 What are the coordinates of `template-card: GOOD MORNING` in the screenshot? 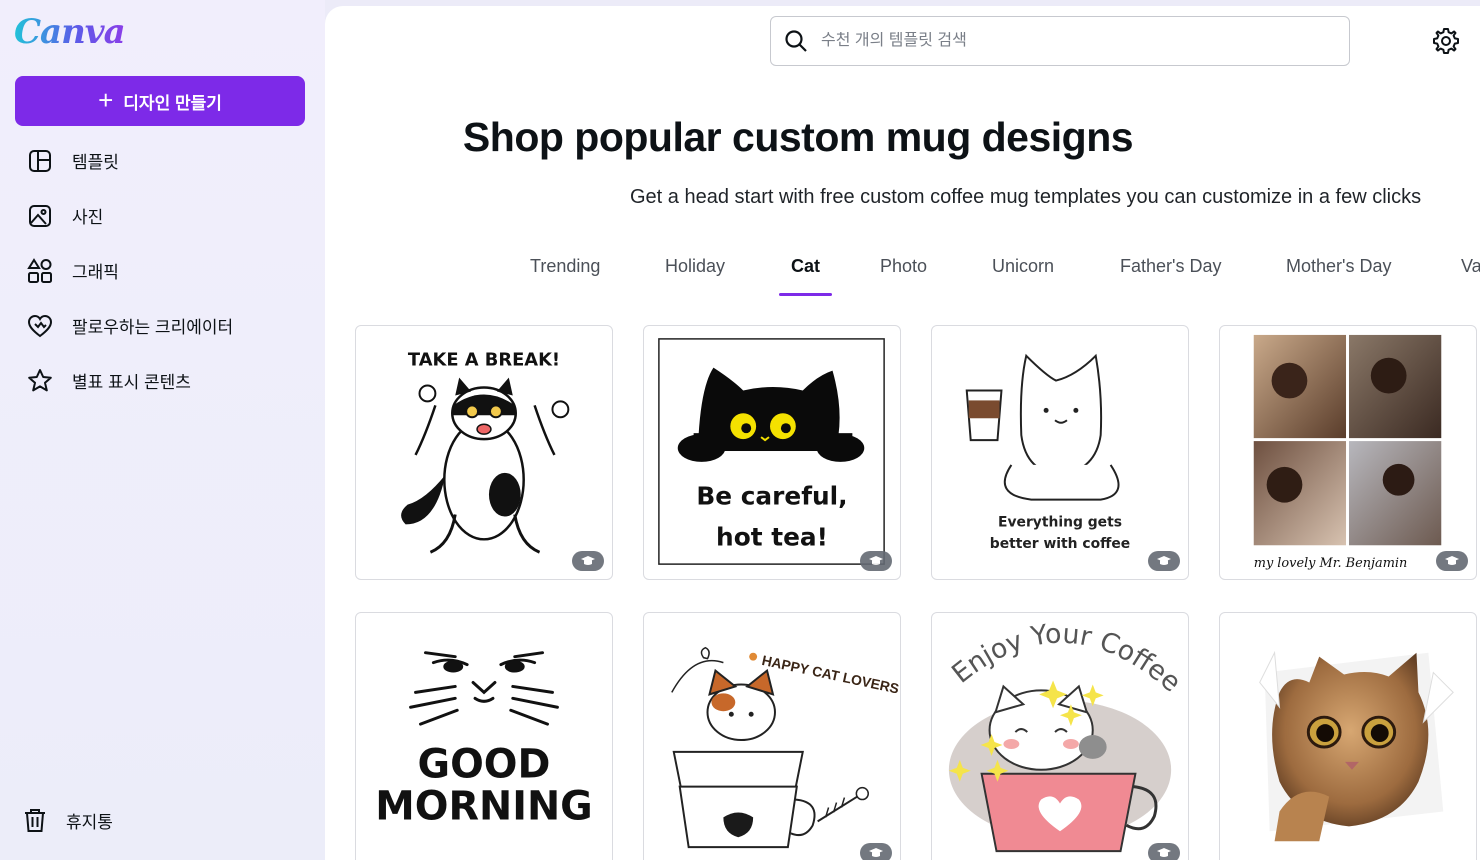 It's located at (484, 736).